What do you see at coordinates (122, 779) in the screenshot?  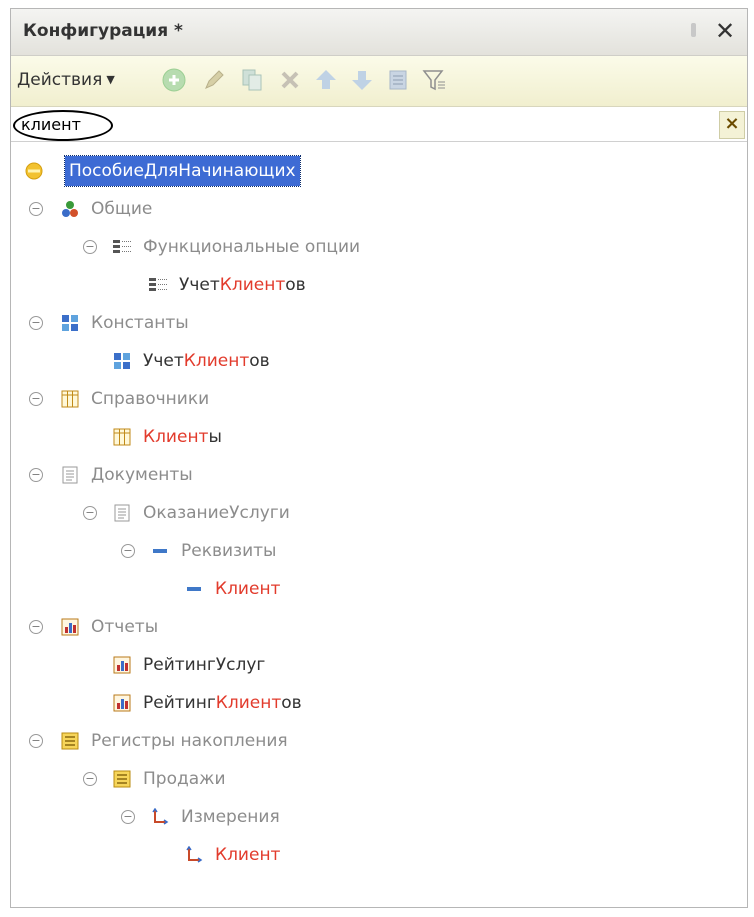 I see `accumulation-register-icon` at bounding box center [122, 779].